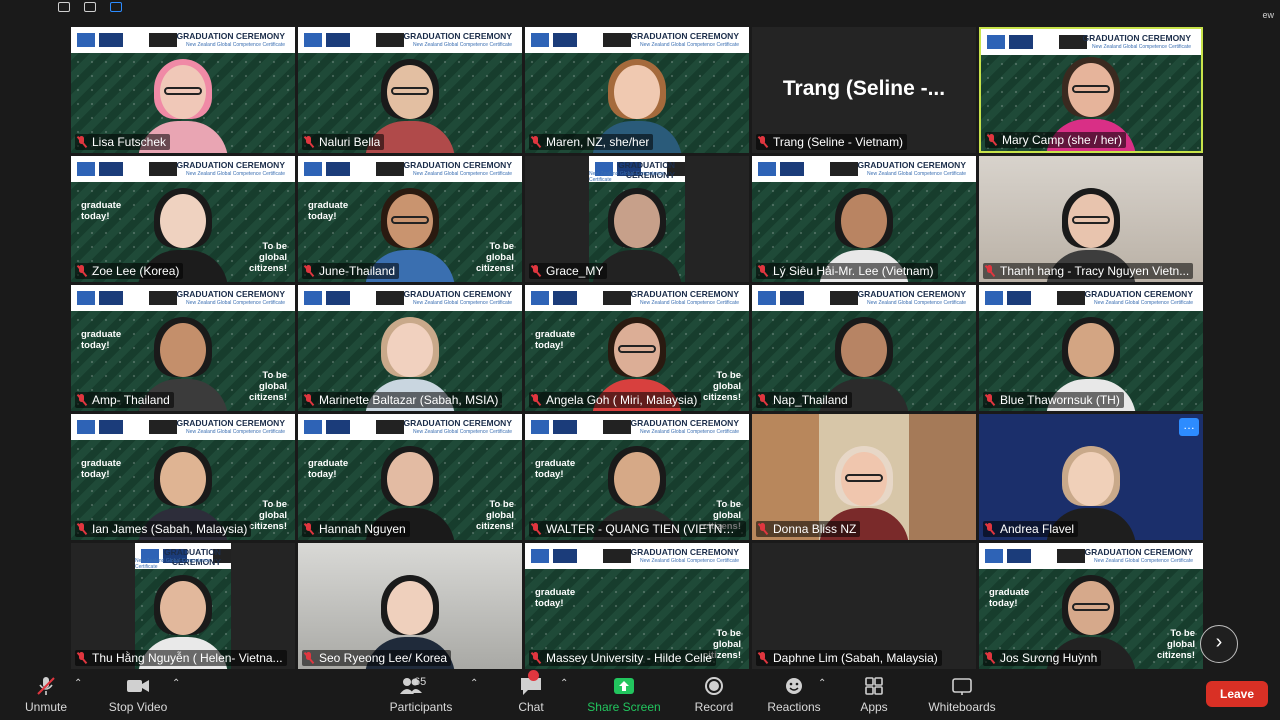  What do you see at coordinates (383, 658) in the screenshot?
I see `participant-name: Seo Ryeong Lee/ Korea` at bounding box center [383, 658].